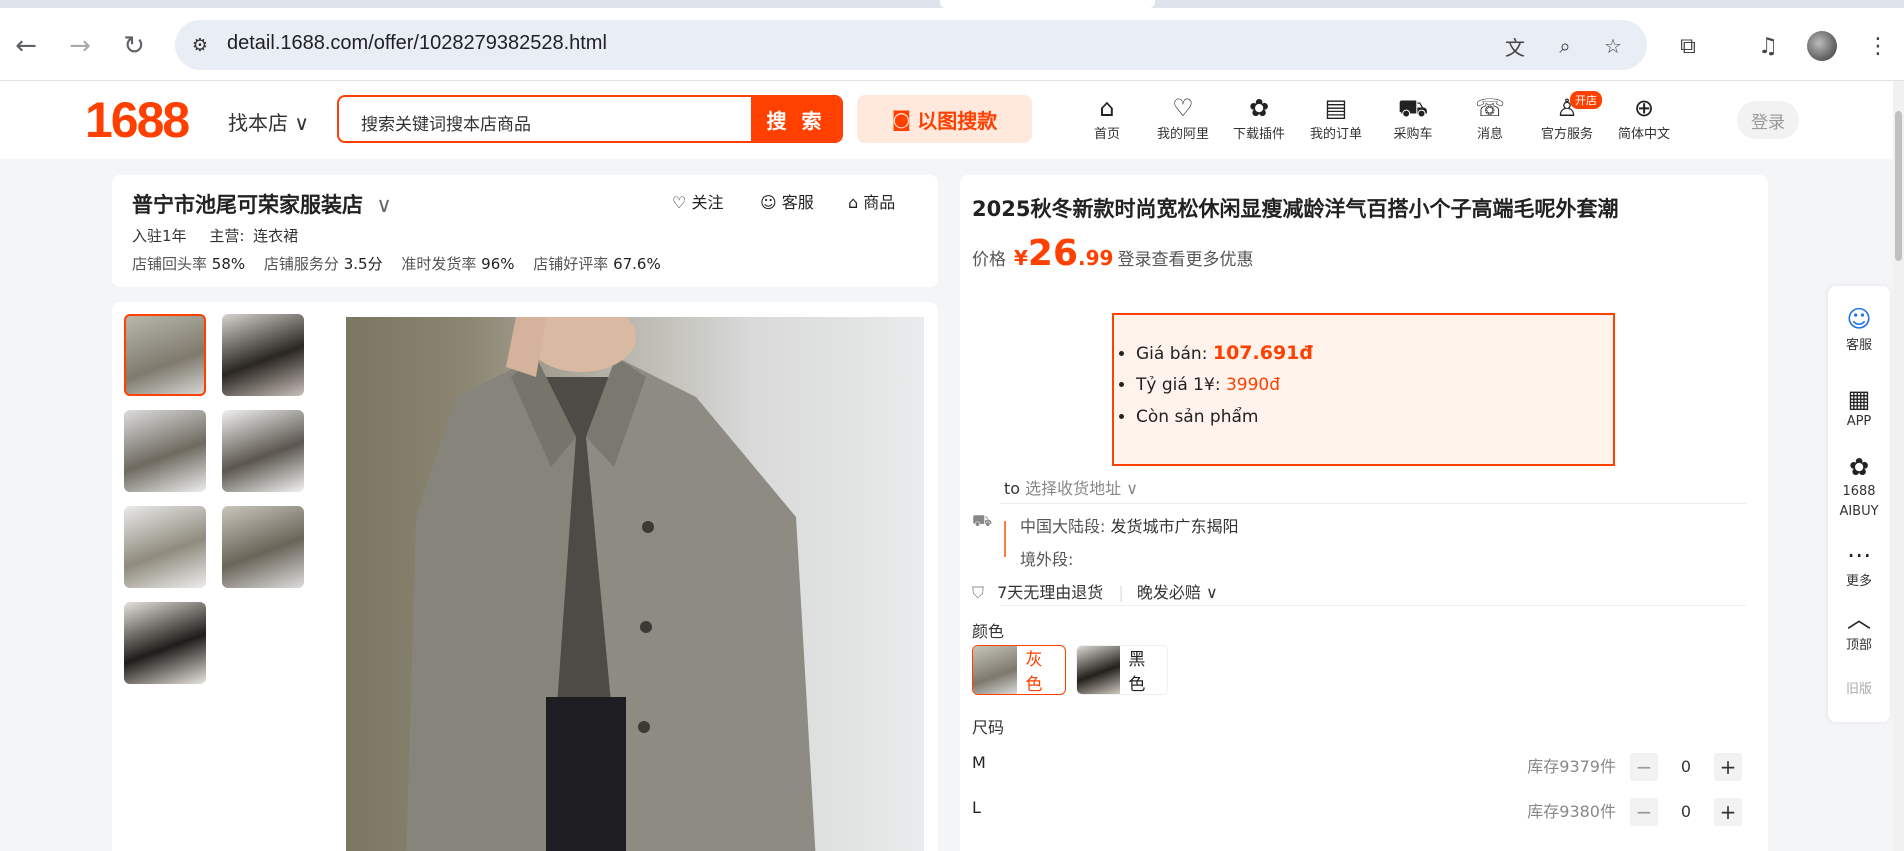  What do you see at coordinates (871, 201) in the screenshot?
I see `shop-products-button: ⌂ 商品` at bounding box center [871, 201].